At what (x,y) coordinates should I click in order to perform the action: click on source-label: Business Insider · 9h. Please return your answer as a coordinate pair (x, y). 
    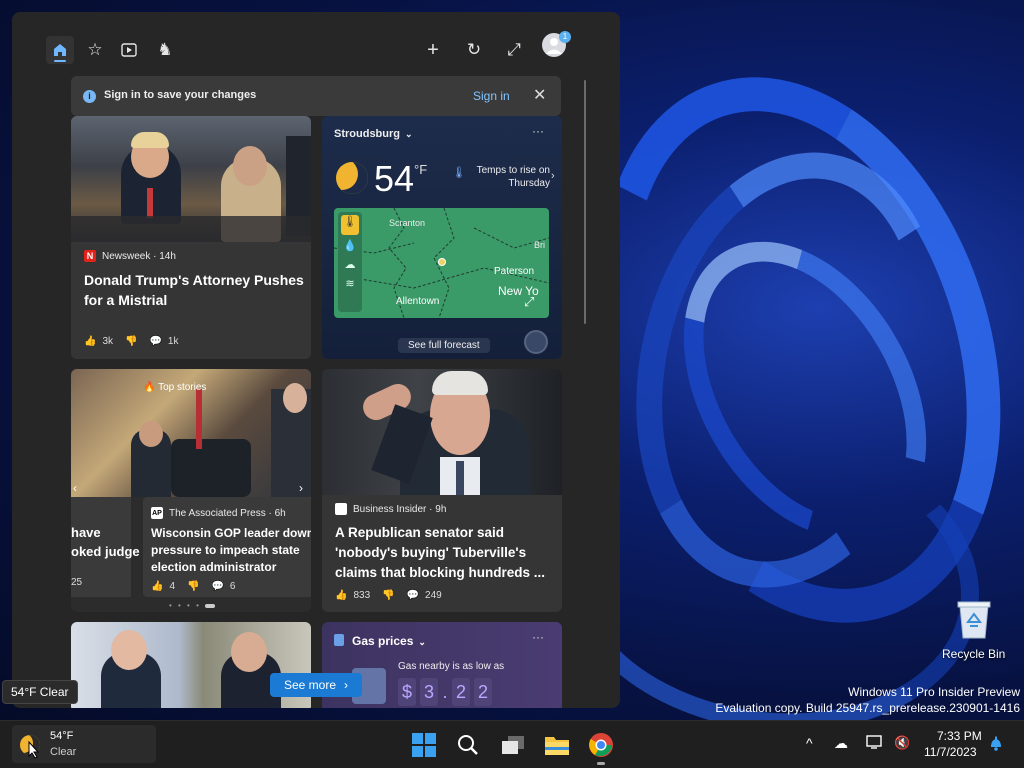
    Looking at the image, I should click on (400, 509).